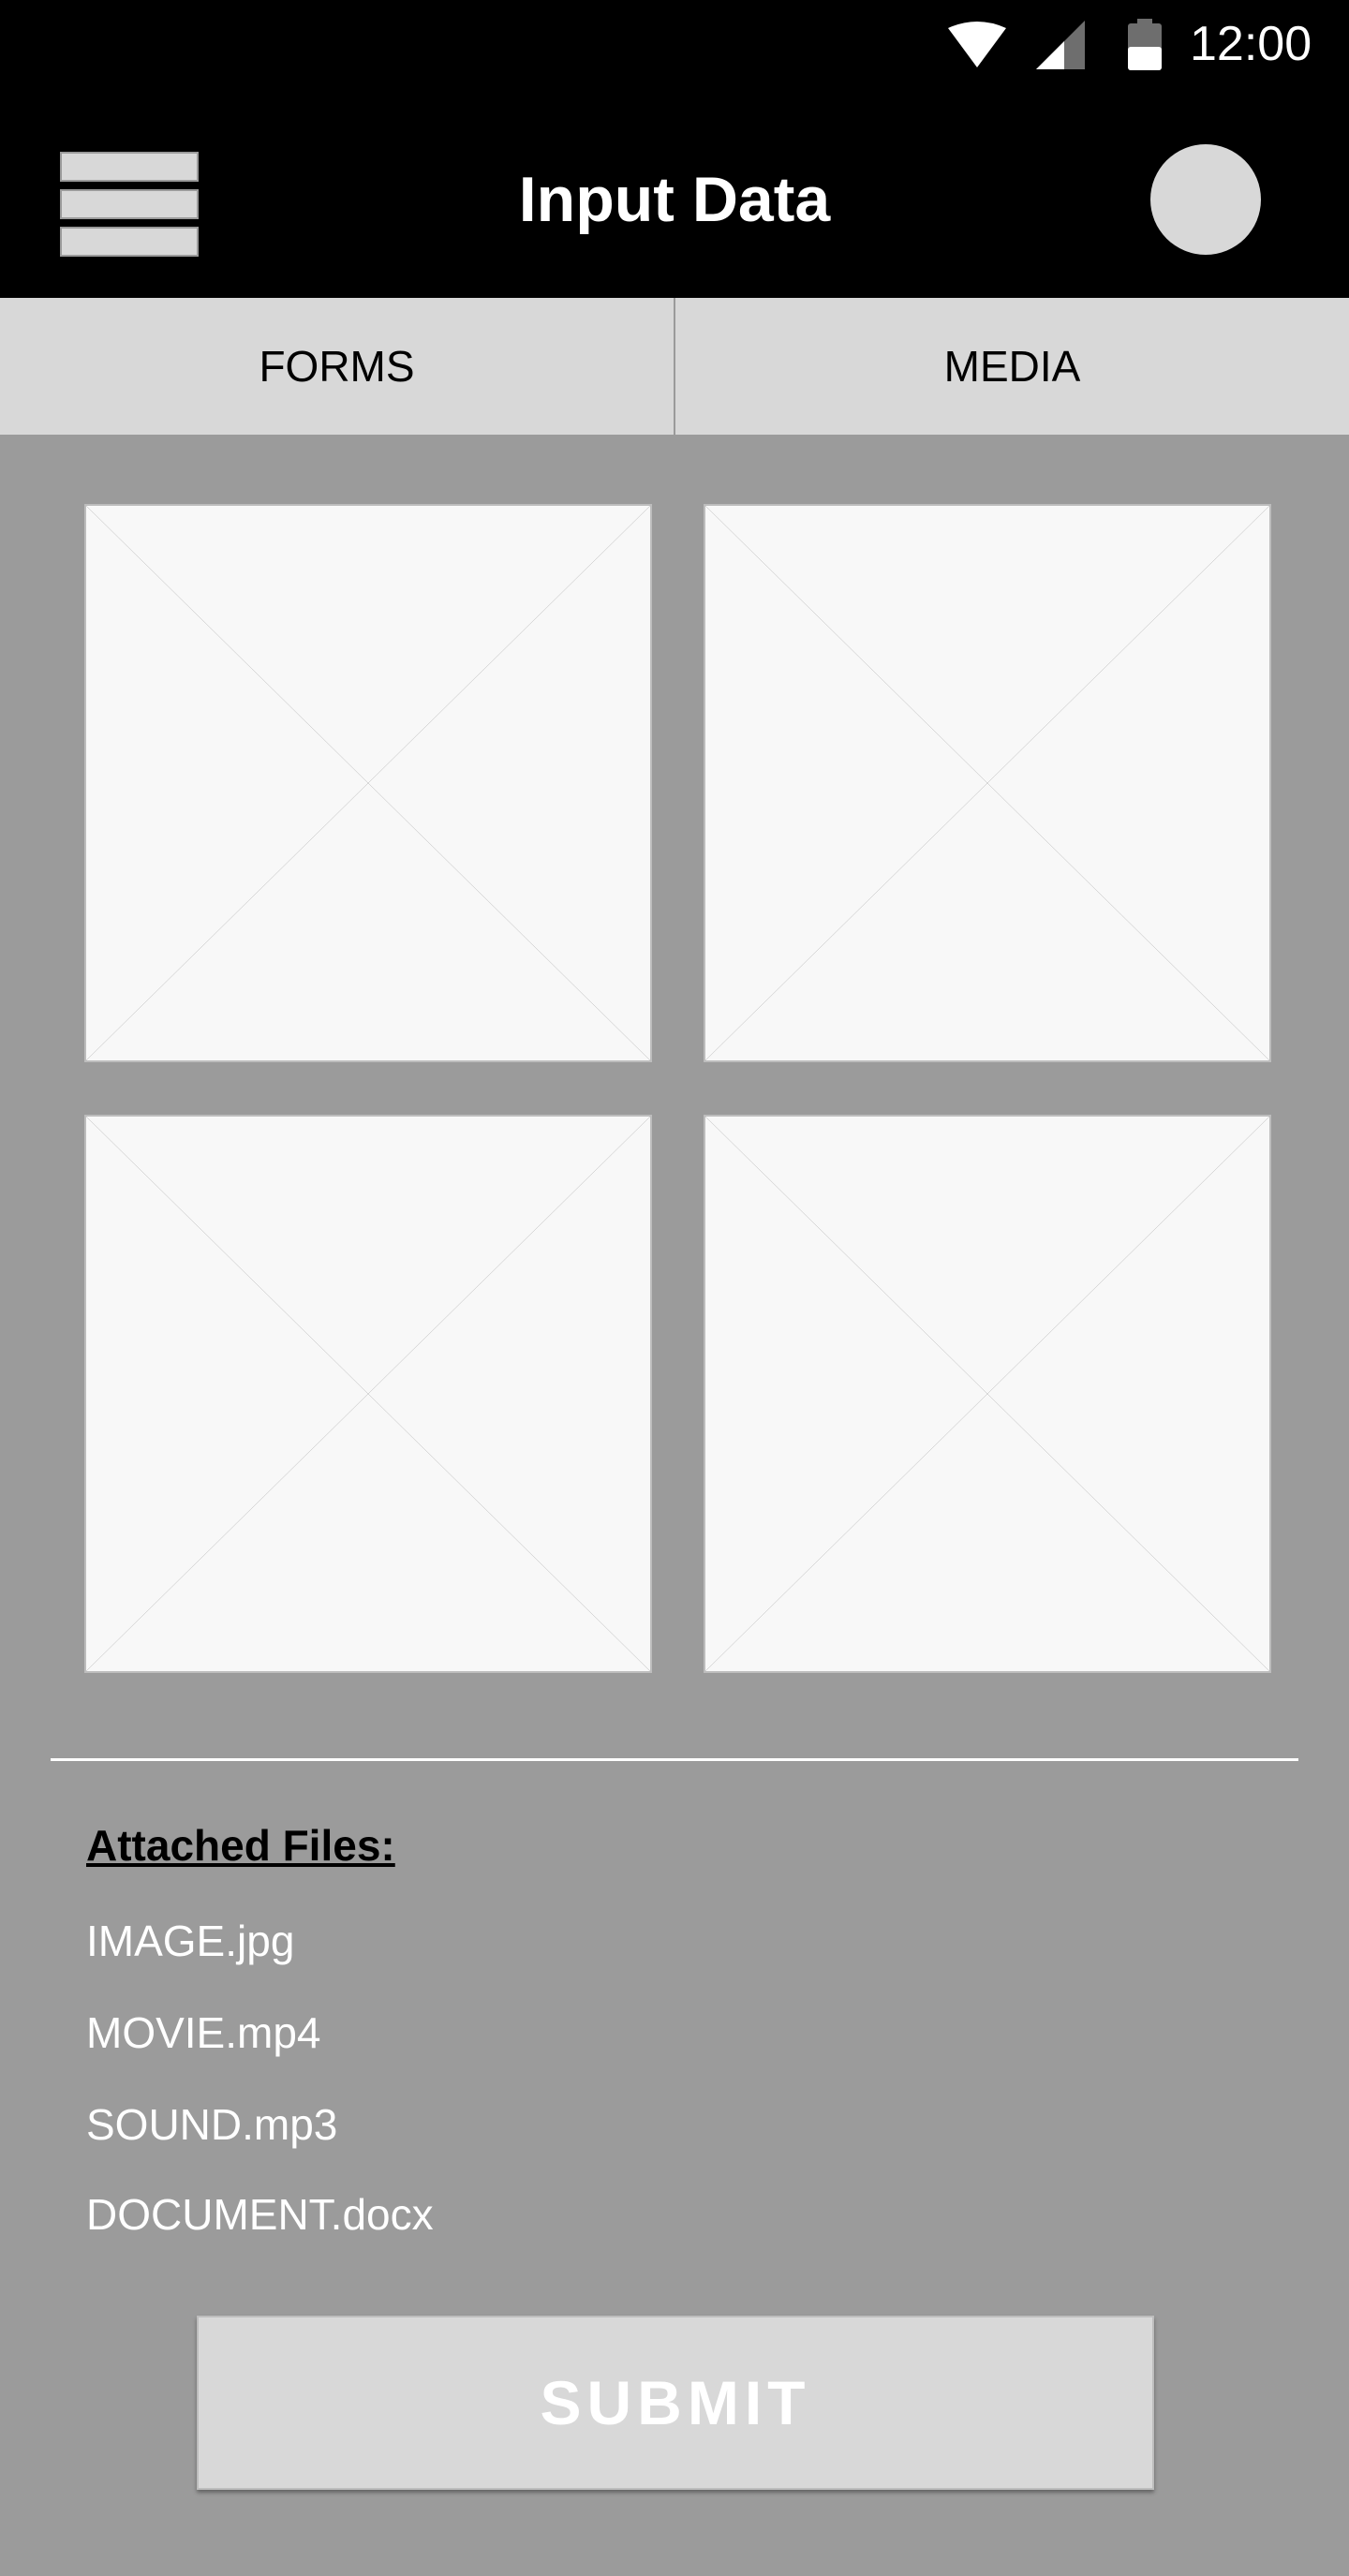 The width and height of the screenshot is (1349, 2576). I want to click on attached-file: SOUND.mp3, so click(211, 2124).